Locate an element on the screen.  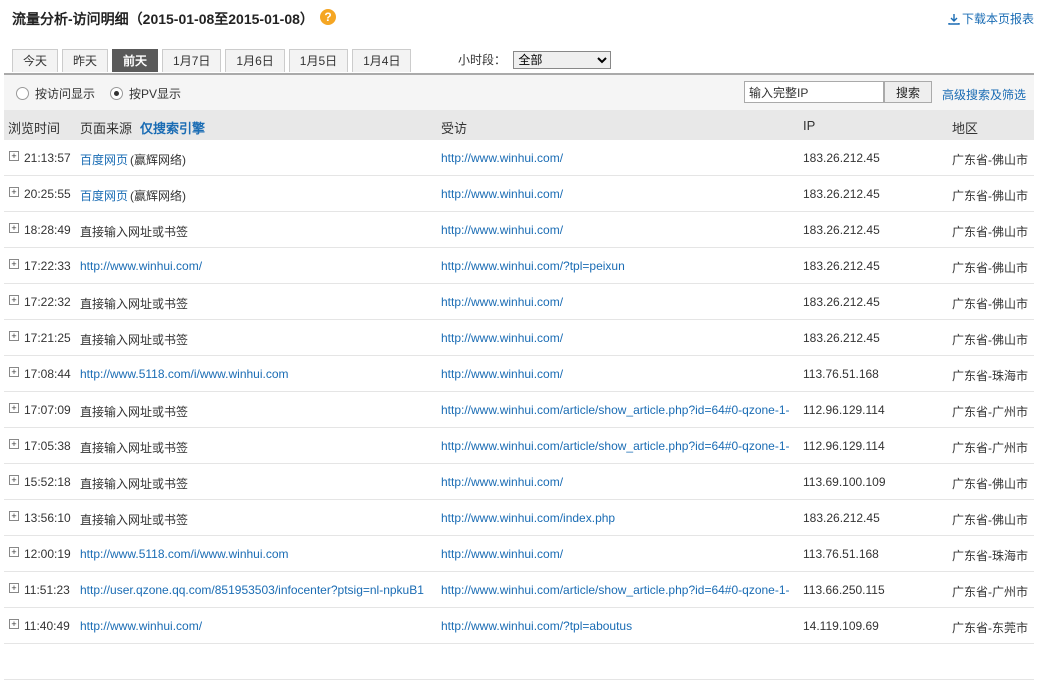
cell-area: 广东省-广州市 is located at coordinates (990, 412).